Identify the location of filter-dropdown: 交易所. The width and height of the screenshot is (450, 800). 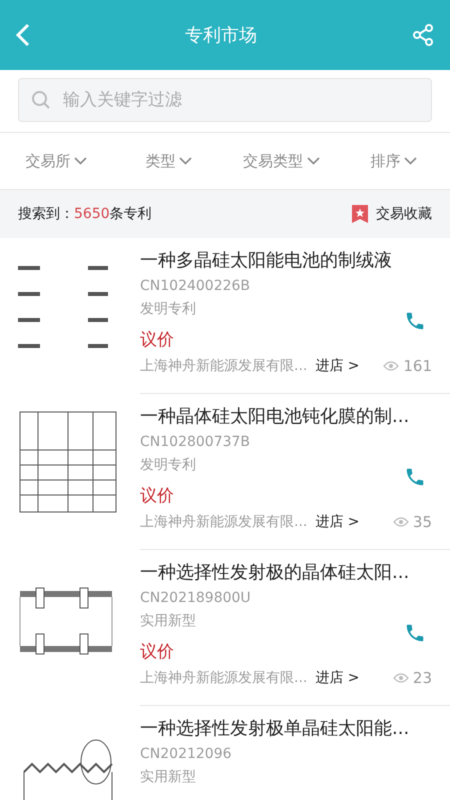
(56, 161).